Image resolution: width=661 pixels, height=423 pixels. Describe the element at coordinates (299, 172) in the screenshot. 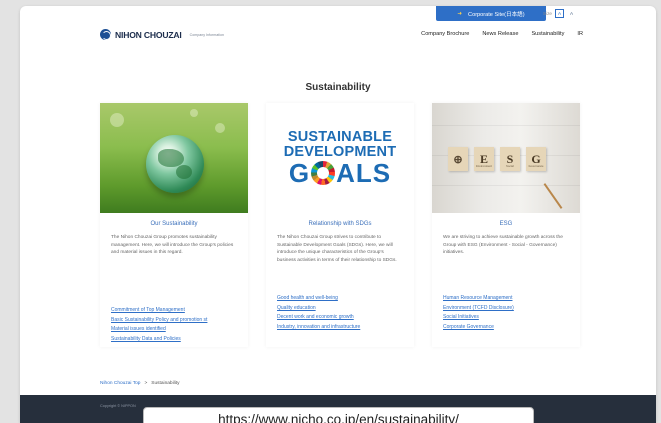

I see `sdg-g: G` at that location.